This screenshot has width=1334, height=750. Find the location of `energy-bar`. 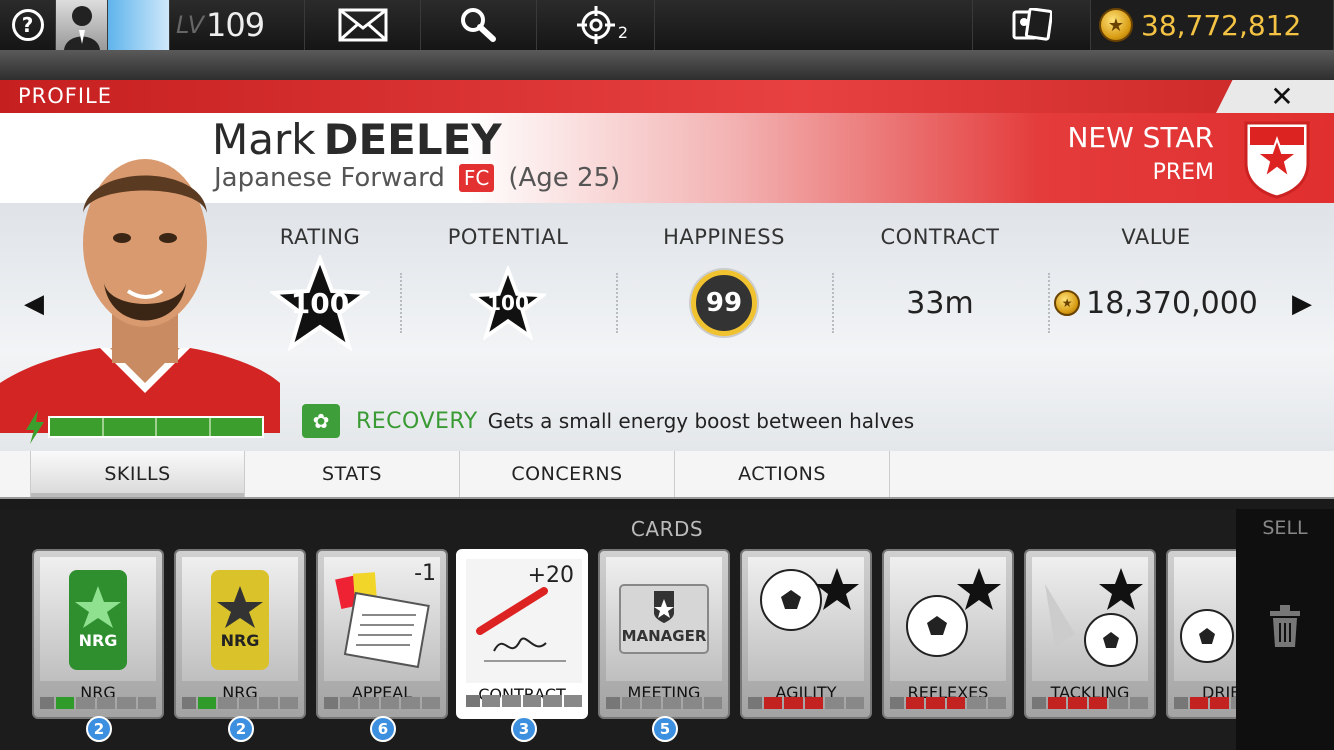

energy-bar is located at coordinates (144, 427).